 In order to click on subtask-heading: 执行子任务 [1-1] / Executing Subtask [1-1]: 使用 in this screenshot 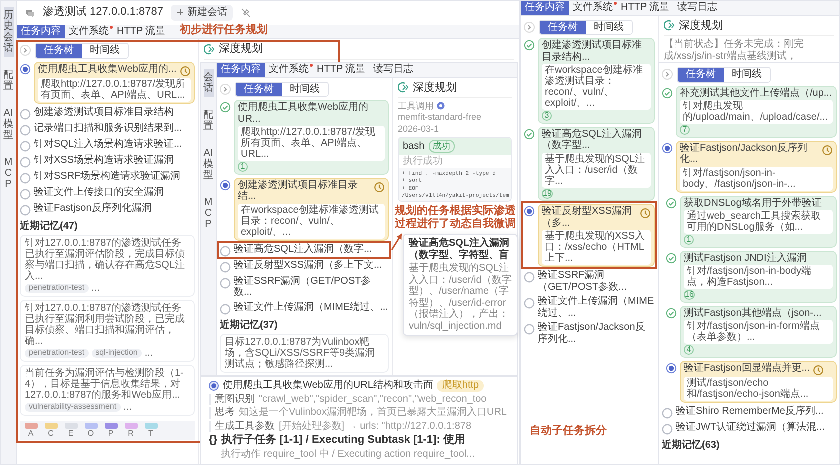, I will do `click(344, 440)`.